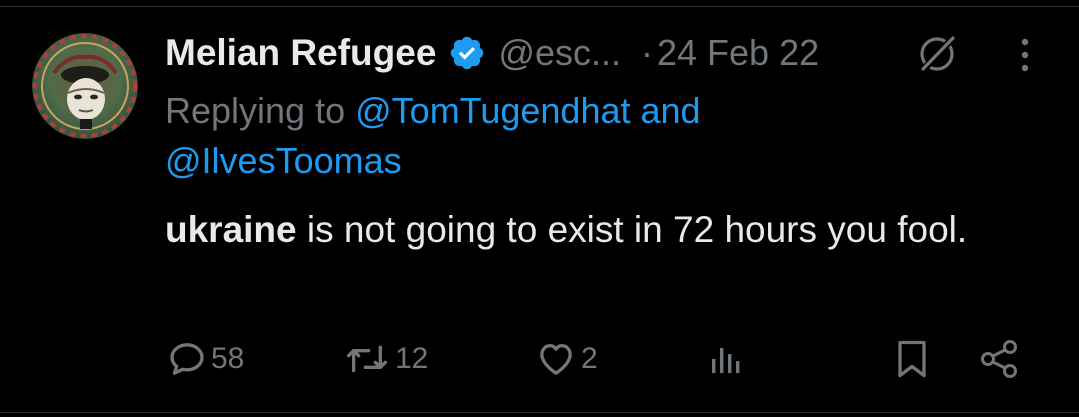 Image resolution: width=1079 pixels, height=417 pixels. What do you see at coordinates (283, 160) in the screenshot?
I see `mention-ilvestoomas: @IlvesToomas` at bounding box center [283, 160].